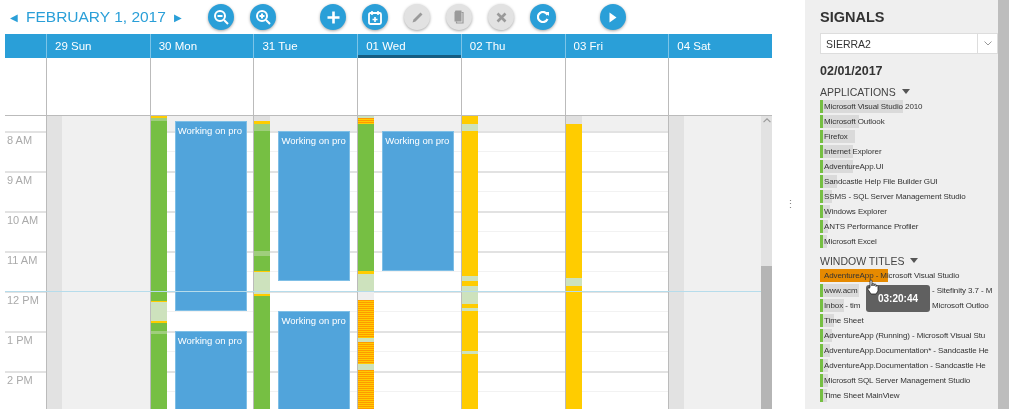 The height and width of the screenshot is (409, 1022). What do you see at coordinates (22, 260) in the screenshot?
I see `hour-label: 11 AM` at bounding box center [22, 260].